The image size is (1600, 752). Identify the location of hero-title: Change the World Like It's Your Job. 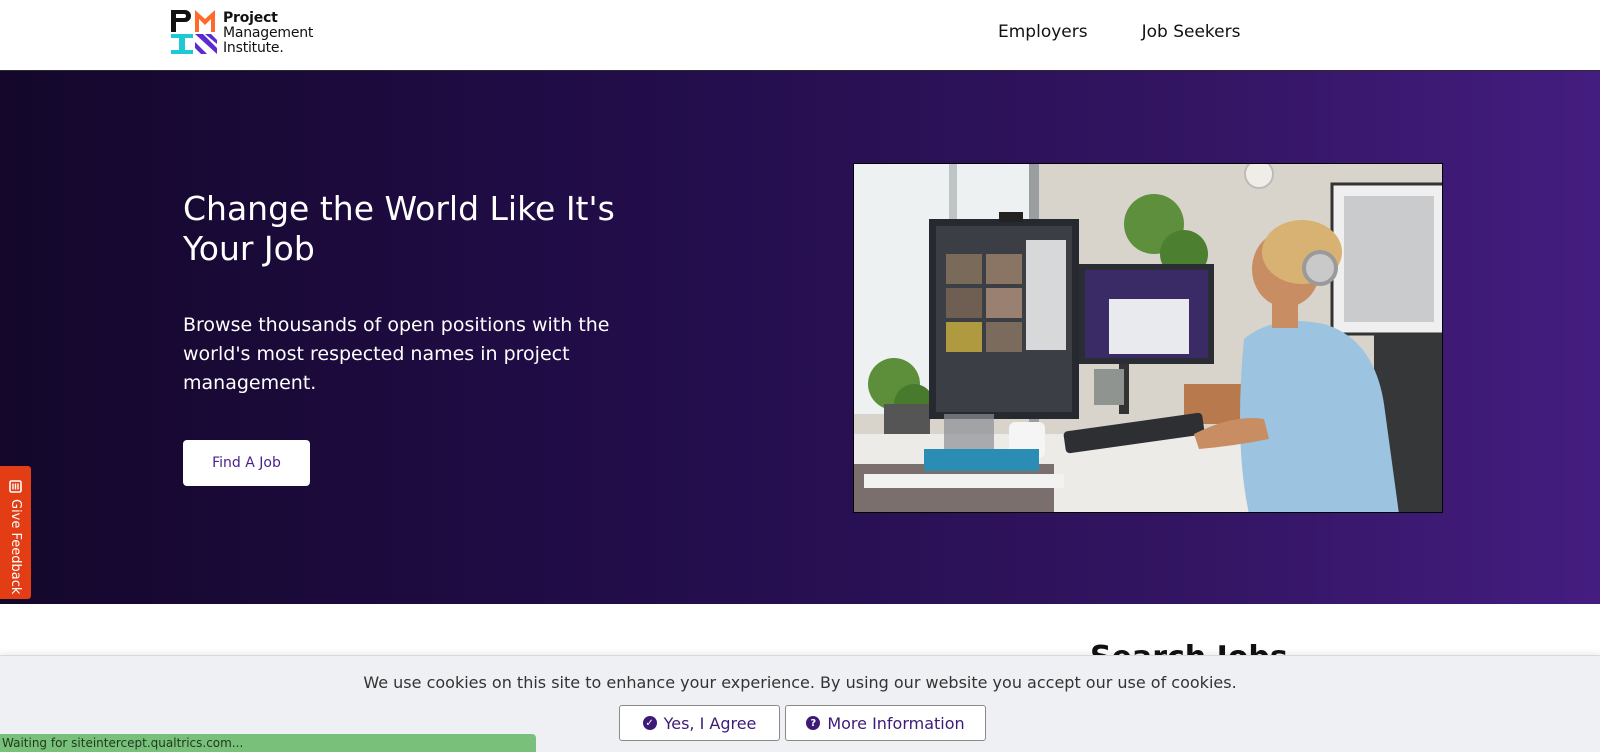
(399, 228).